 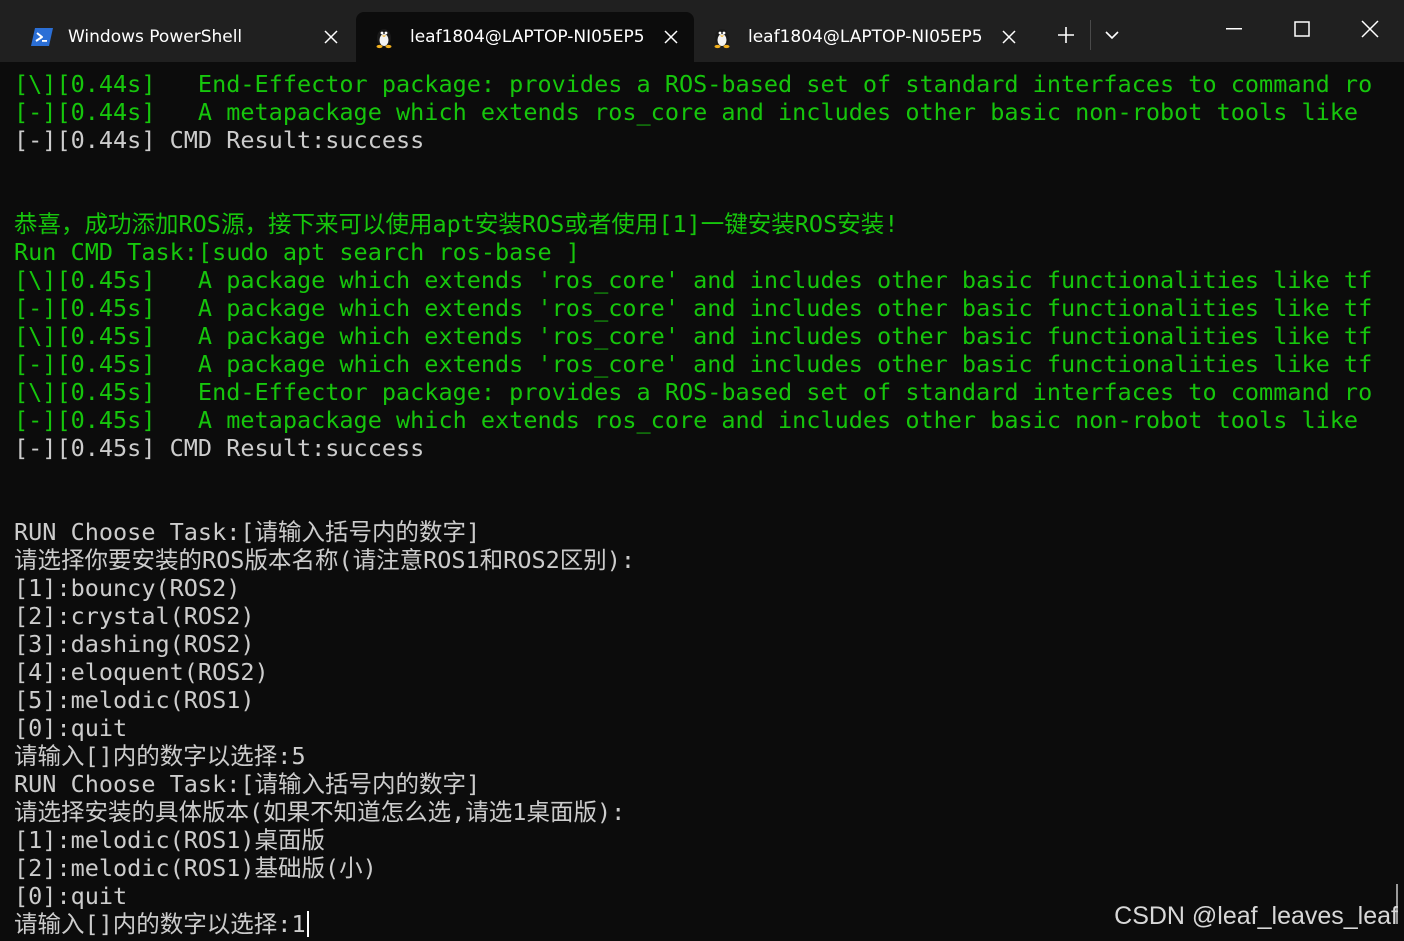 What do you see at coordinates (134, 644) in the screenshot?
I see `terminal-line-text: [3]:dashing(ROS2)` at bounding box center [134, 644].